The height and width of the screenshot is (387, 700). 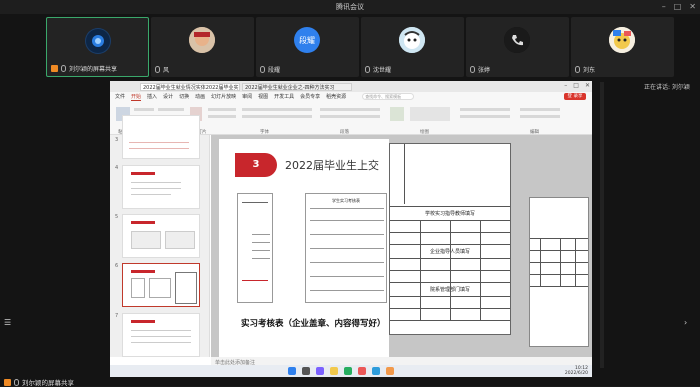 What do you see at coordinates (152, 96) in the screenshot?
I see `menu-item: 插入` at bounding box center [152, 96].